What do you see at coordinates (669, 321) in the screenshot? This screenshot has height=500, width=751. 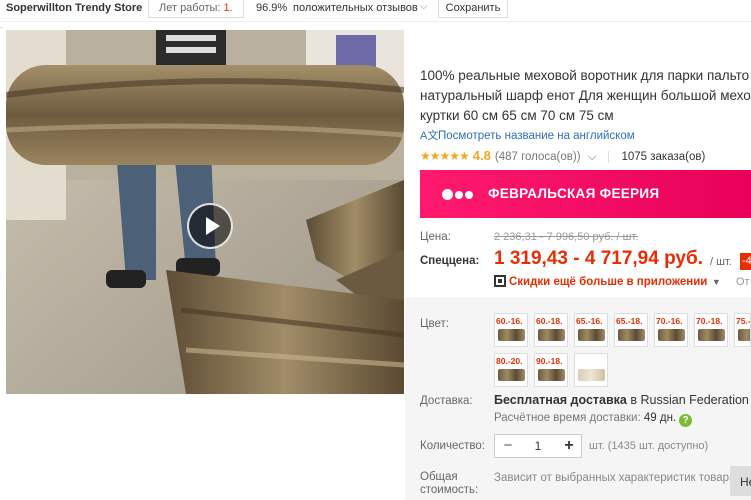 I see `swatch-label: 70.-16.` at bounding box center [669, 321].